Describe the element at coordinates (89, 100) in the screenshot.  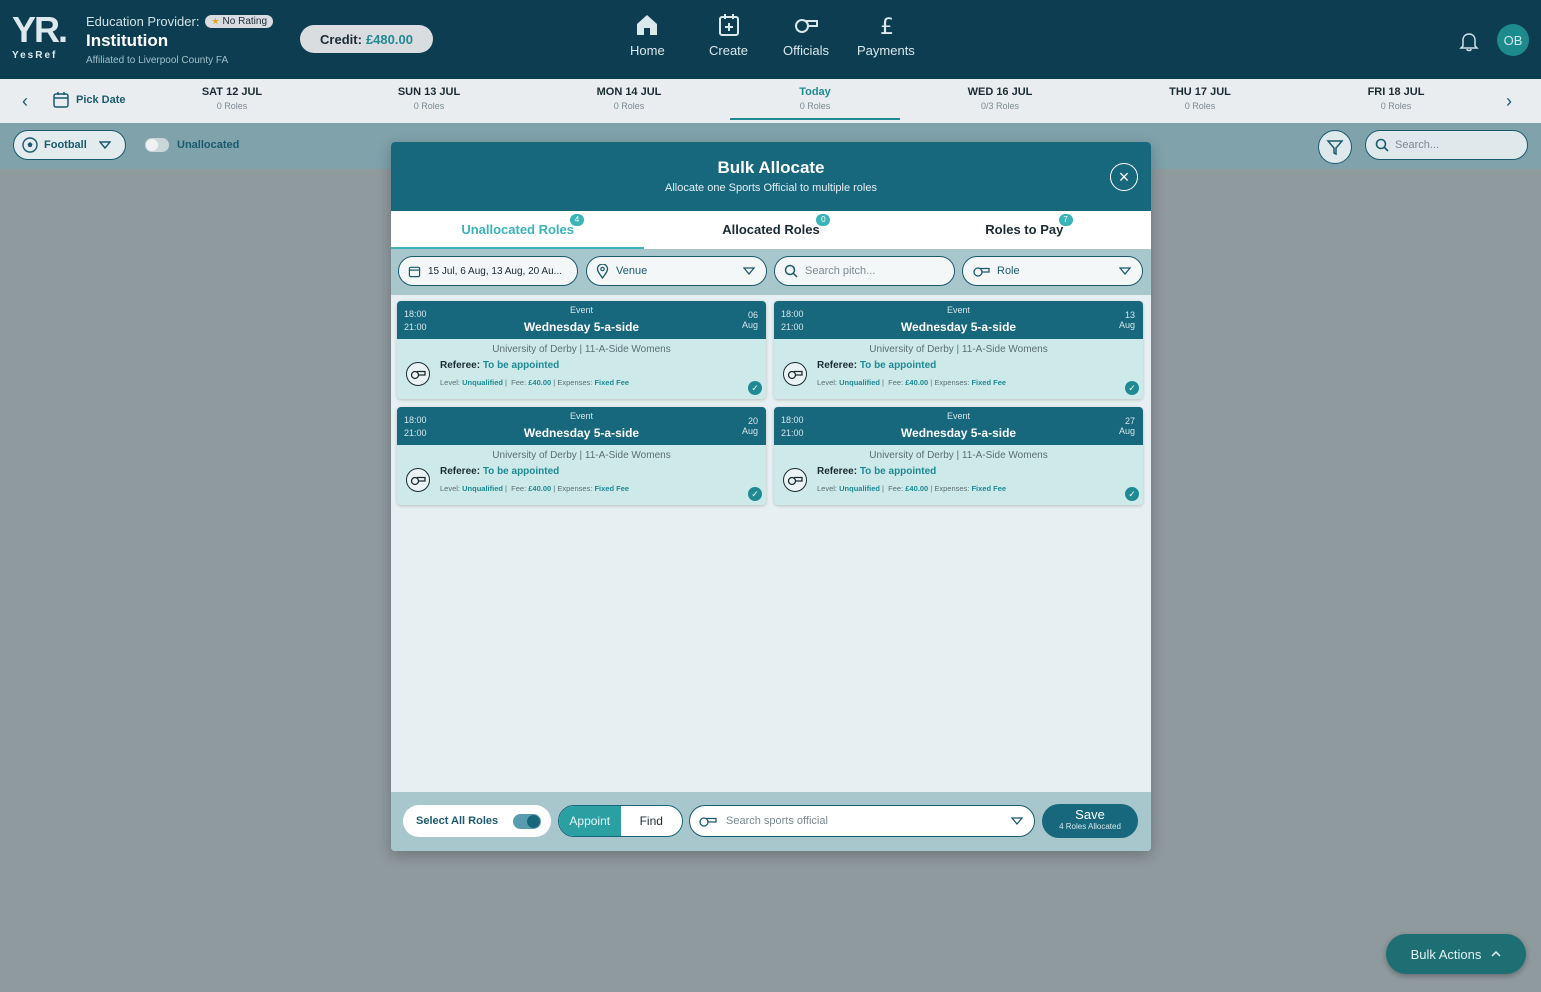
I see `pick-date-button: Pick Date` at that location.